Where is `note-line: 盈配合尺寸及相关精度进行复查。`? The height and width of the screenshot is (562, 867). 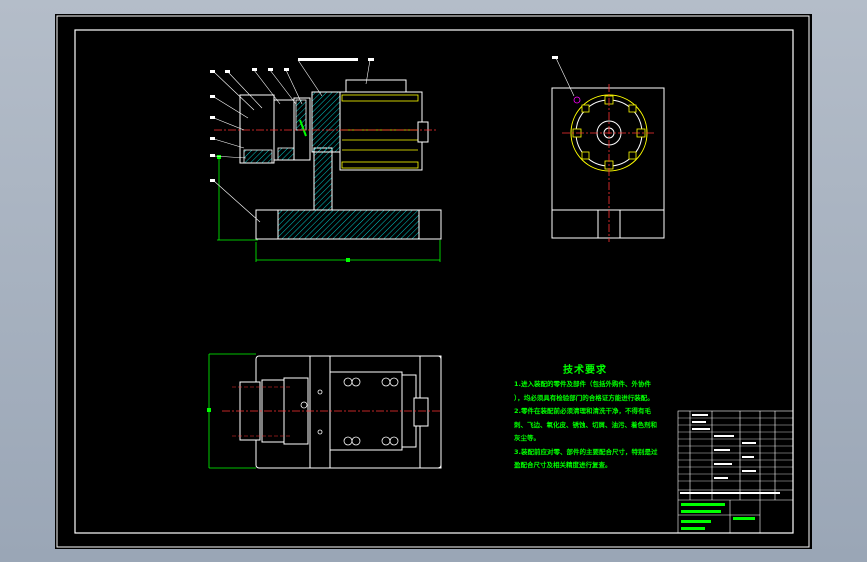 note-line: 盈配合尺寸及相关精度进行复查。 is located at coordinates (563, 465).